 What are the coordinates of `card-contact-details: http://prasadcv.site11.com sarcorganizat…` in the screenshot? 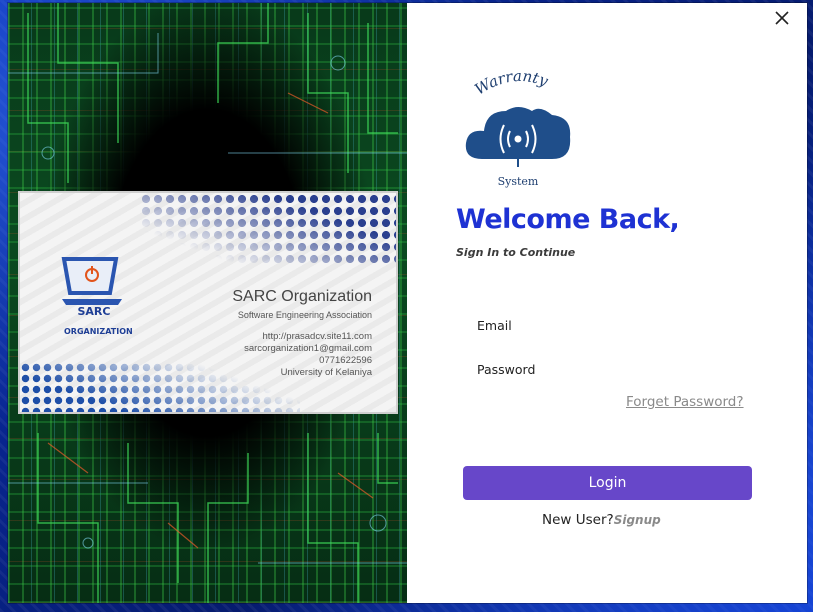 It's located at (308, 355).